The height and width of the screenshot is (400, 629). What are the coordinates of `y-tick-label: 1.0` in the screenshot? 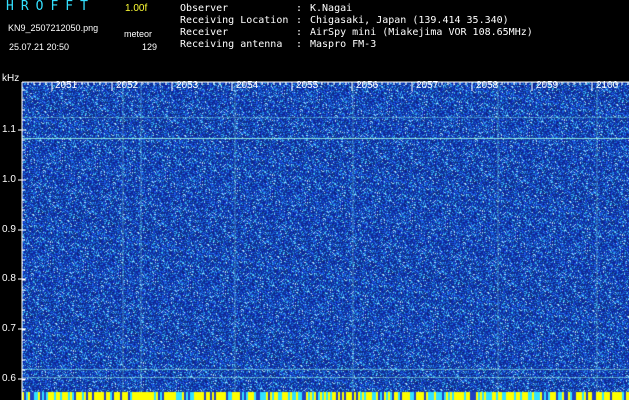 It's located at (9, 179).